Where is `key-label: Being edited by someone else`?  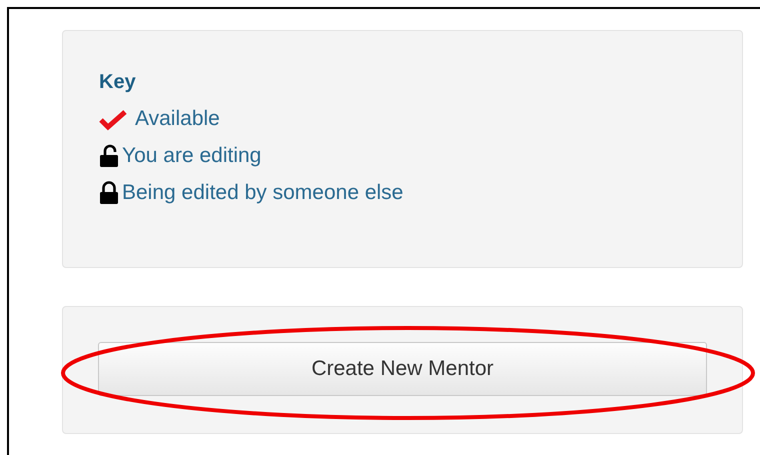
key-label: Being edited by someone else is located at coordinates (263, 192).